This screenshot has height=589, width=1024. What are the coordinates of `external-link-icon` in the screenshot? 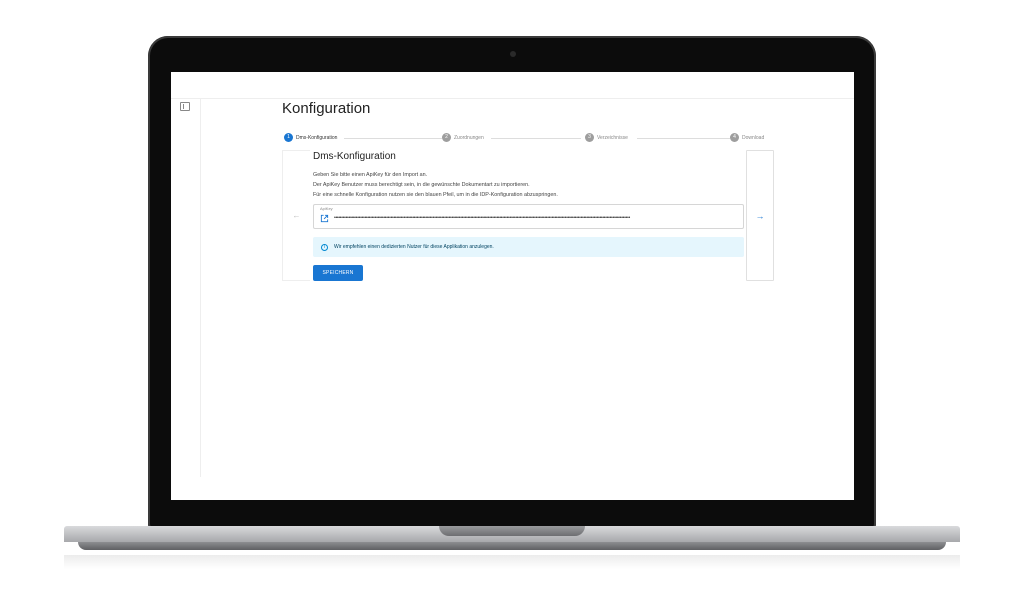 It's located at (324, 218).